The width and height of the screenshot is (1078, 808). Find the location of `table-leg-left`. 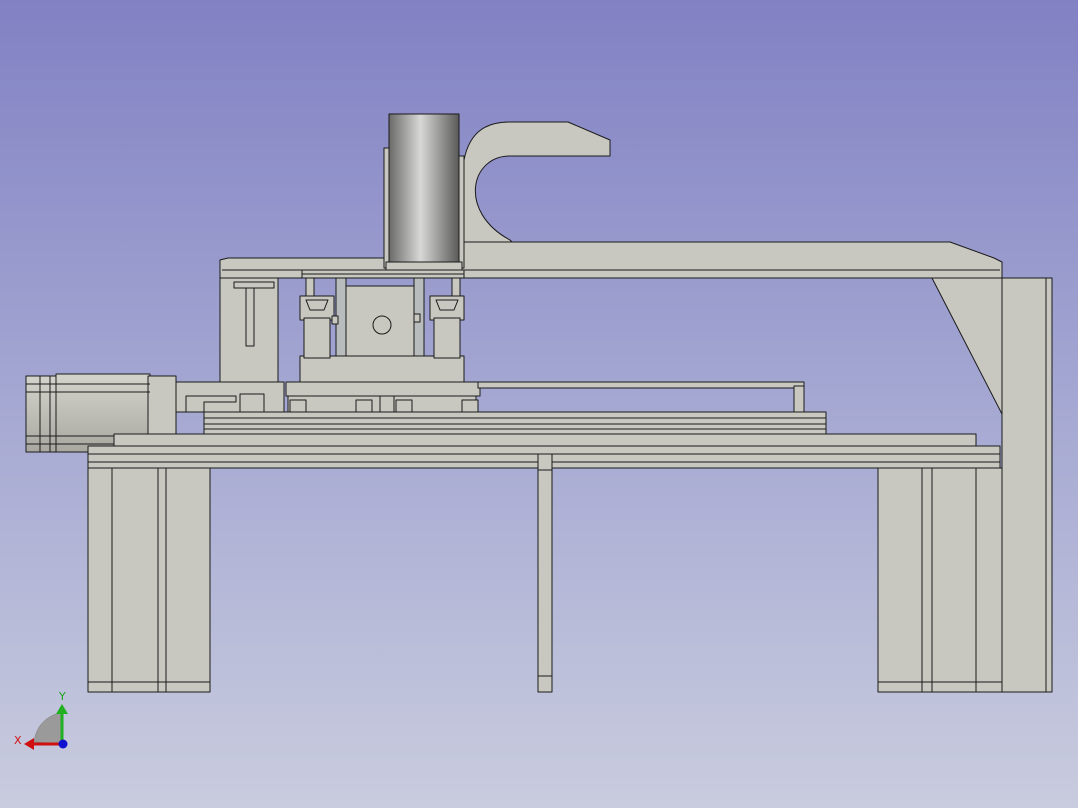

table-leg-left is located at coordinates (149, 580).